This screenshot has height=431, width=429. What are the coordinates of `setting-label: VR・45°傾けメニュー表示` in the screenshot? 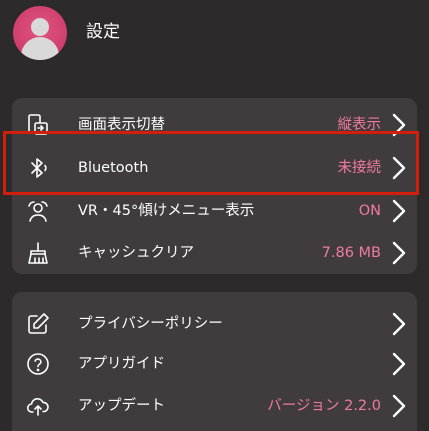 It's located at (166, 211).